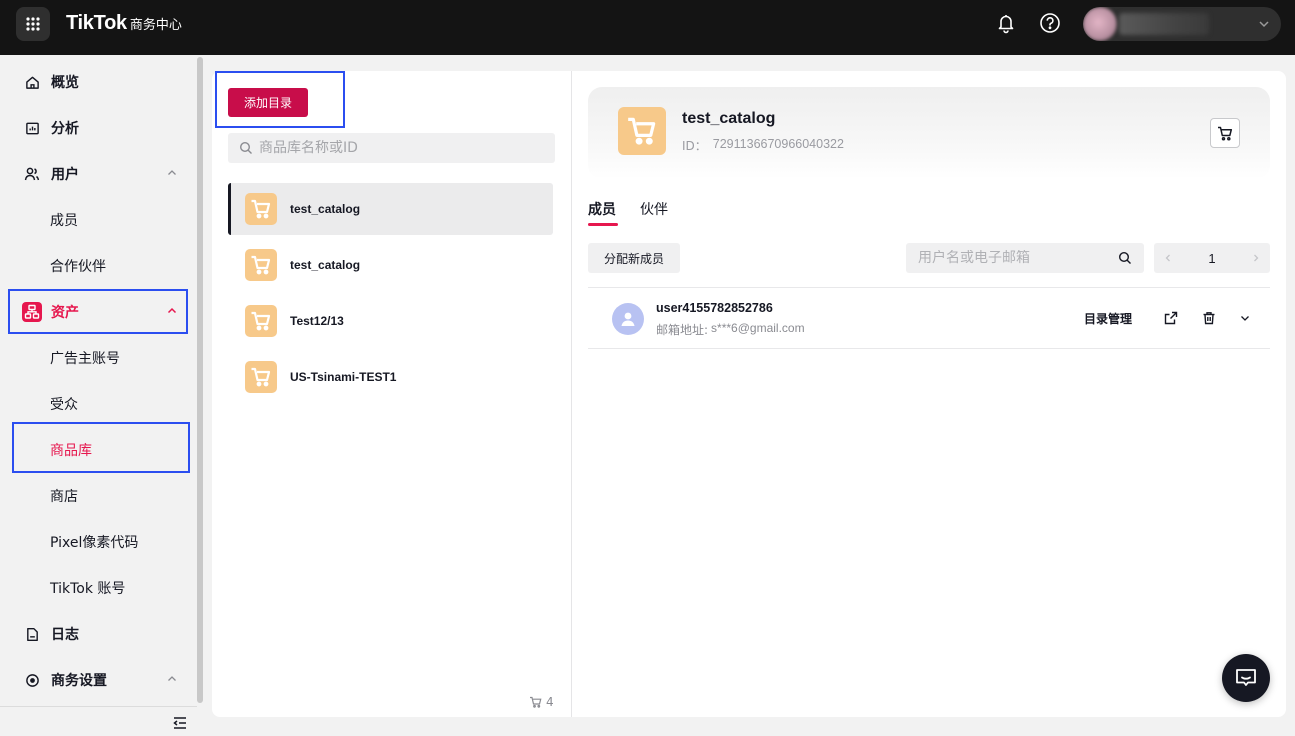 The image size is (1295, 736). Describe the element at coordinates (98, 128) in the screenshot. I see `sidebar-item-analytics: 分析` at that location.